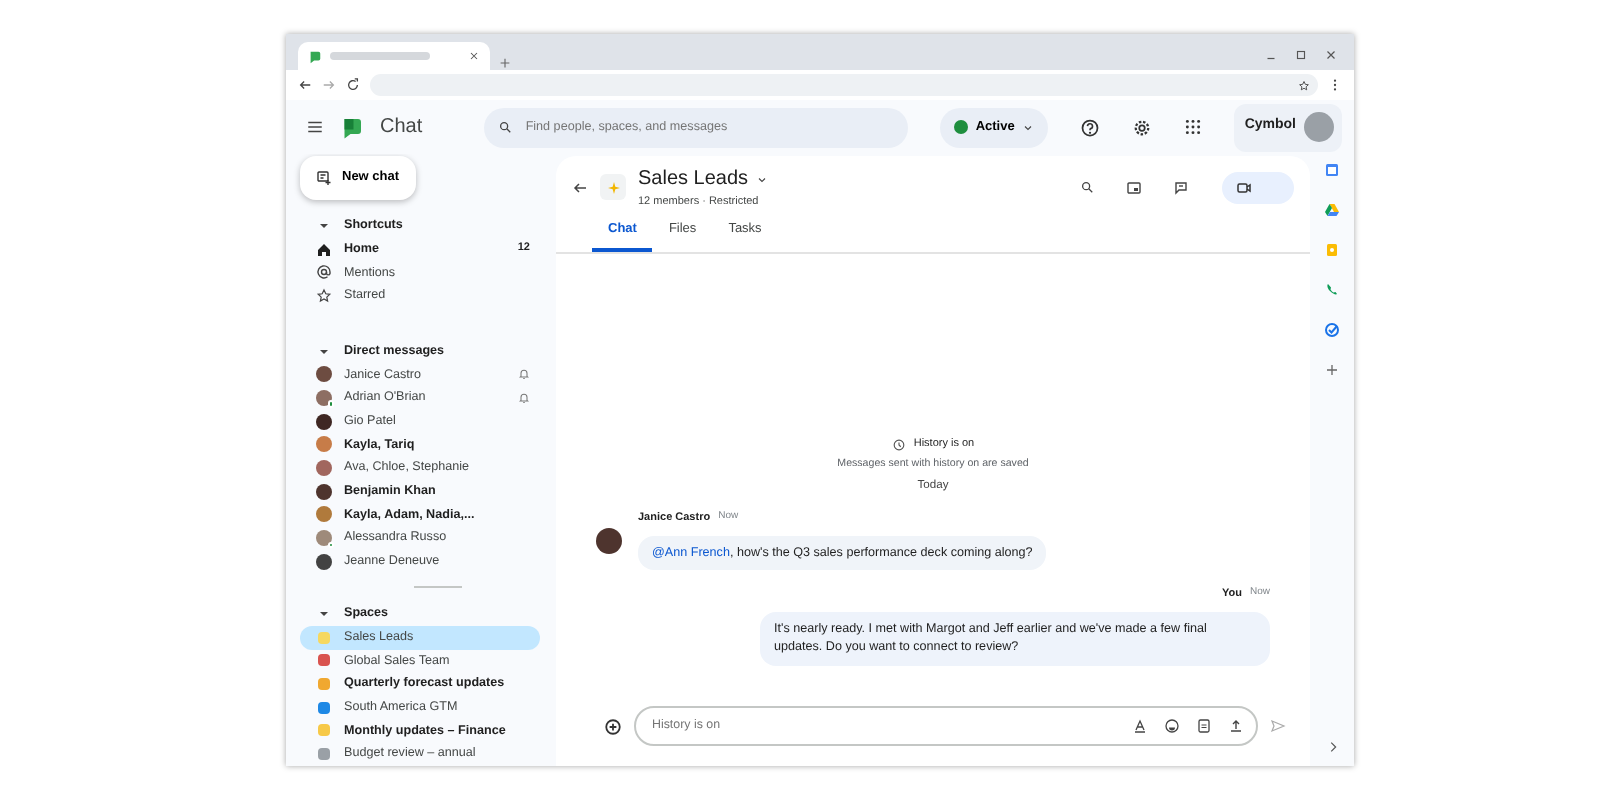  I want to click on home-icon, so click(324, 249).